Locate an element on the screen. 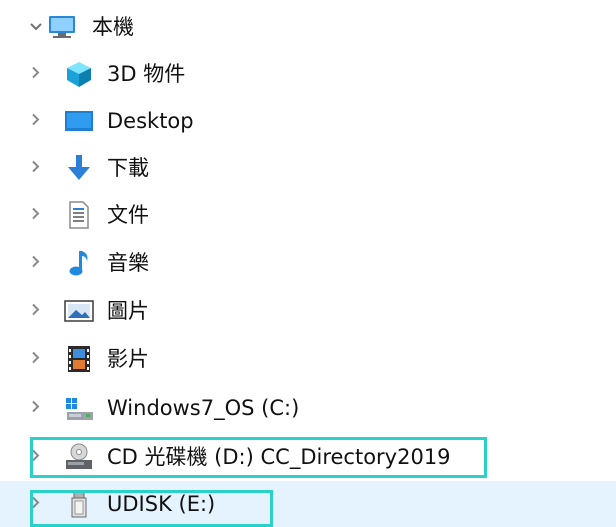 The height and width of the screenshot is (527, 616). tree-item-label: 文件 is located at coordinates (128, 215).